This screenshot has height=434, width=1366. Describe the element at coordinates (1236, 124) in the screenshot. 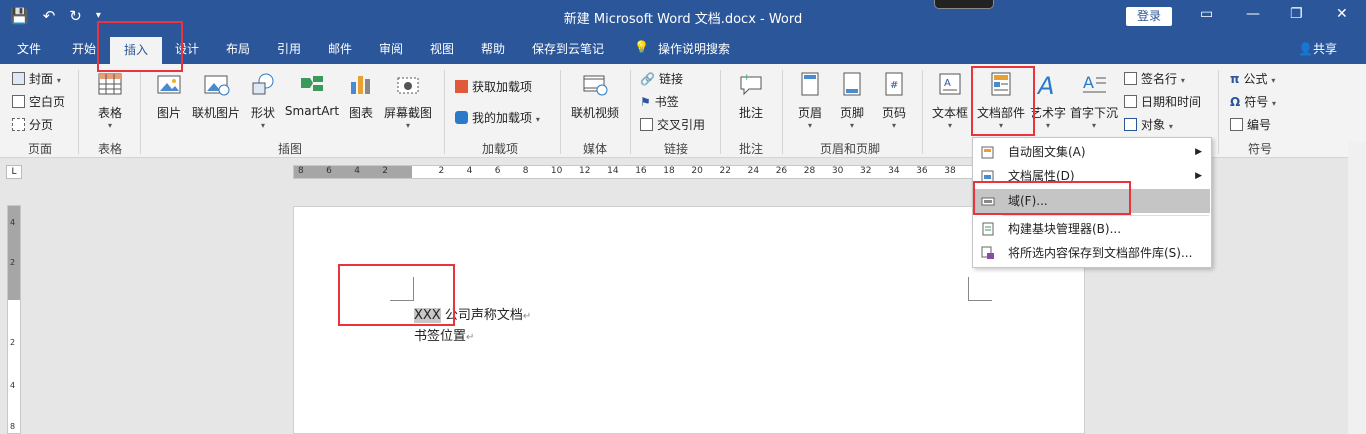

I see `numbering-icon` at that location.